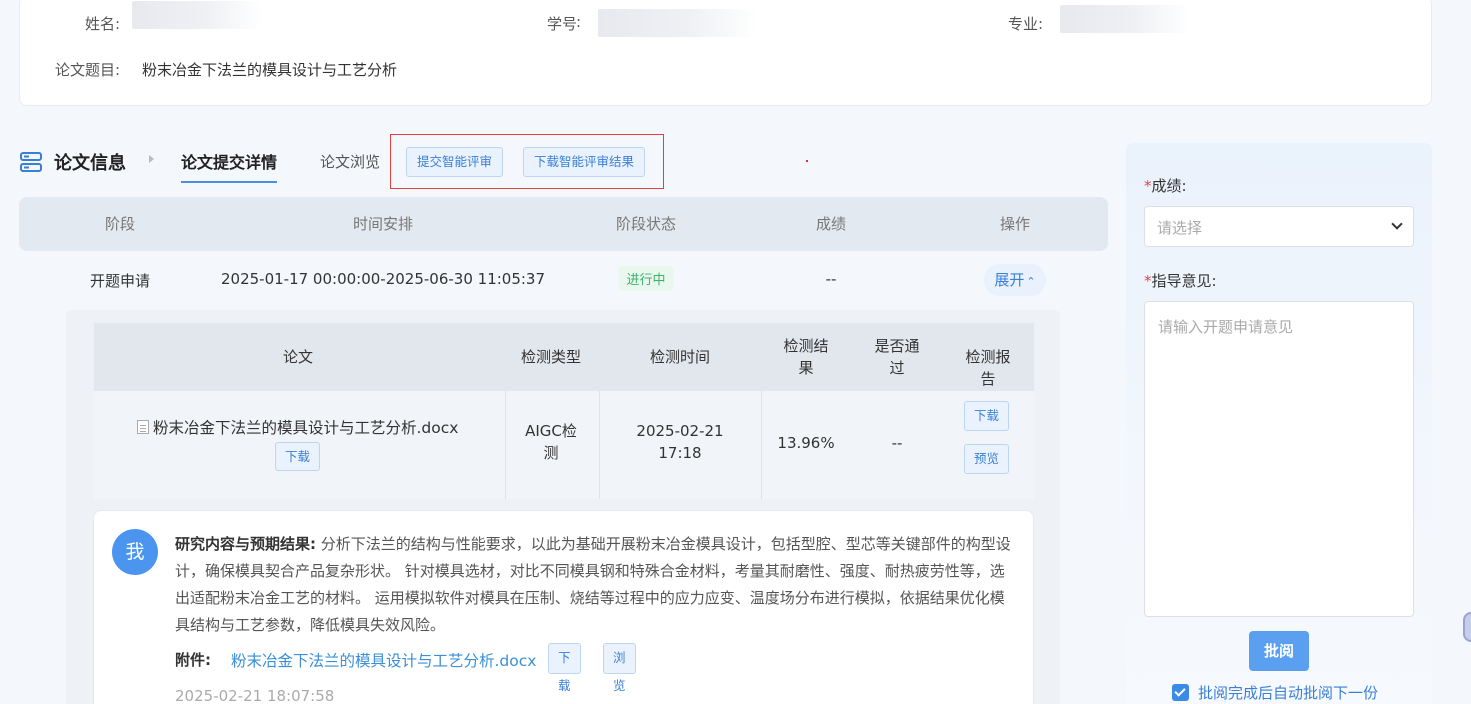 The width and height of the screenshot is (1471, 704). I want to click on major-value-redacted, so click(1125, 19).